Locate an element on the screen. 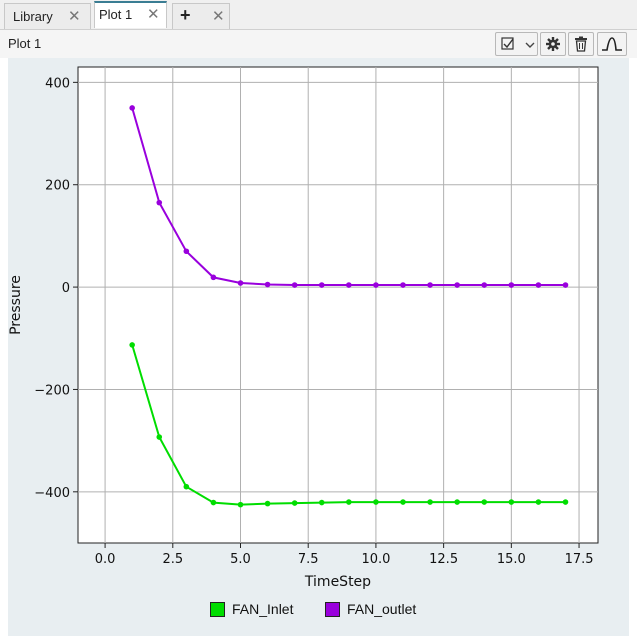 This screenshot has width=637, height=640. tab-plot-1: Plot 1 ✕ is located at coordinates (130, 14).